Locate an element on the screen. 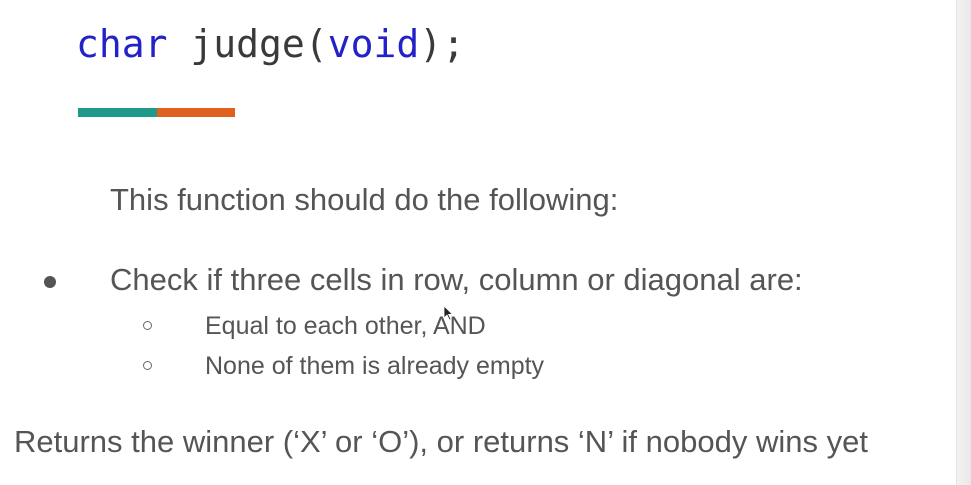  sub-bullet-item: None of them is already empty is located at coordinates (485, 366).